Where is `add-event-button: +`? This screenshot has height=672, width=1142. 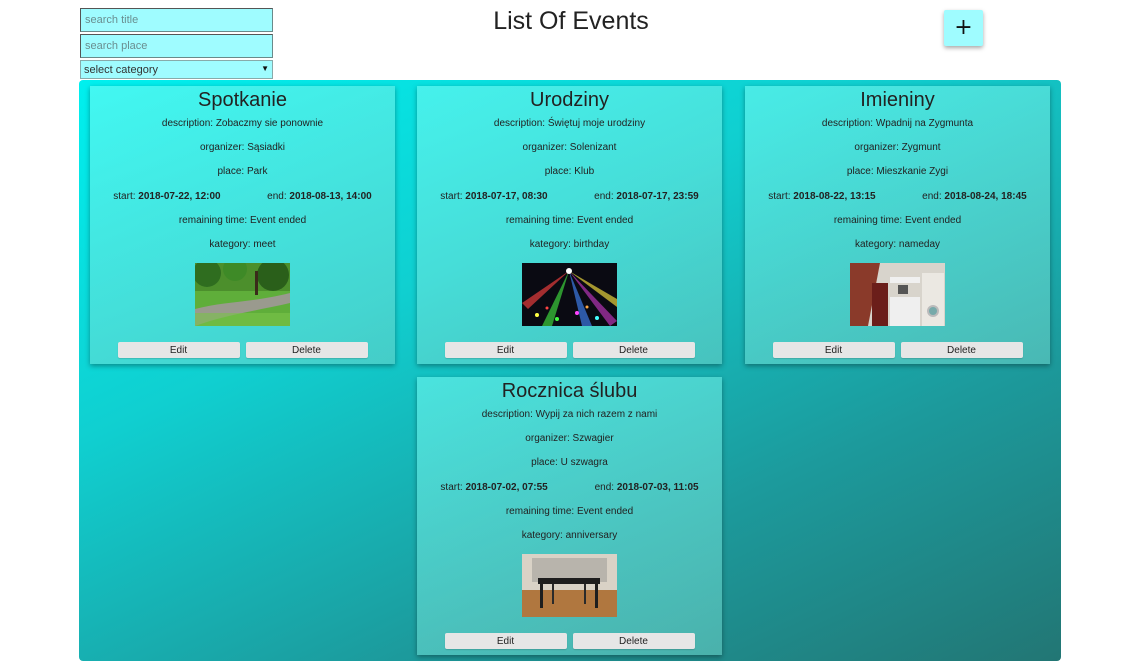
add-event-button: + is located at coordinates (963, 28).